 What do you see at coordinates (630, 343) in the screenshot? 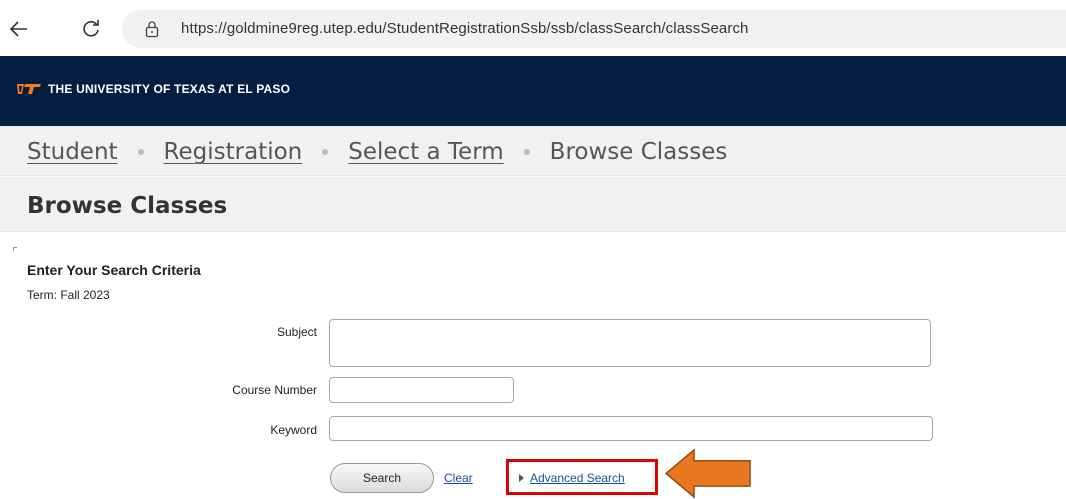
I see `subject-input` at bounding box center [630, 343].